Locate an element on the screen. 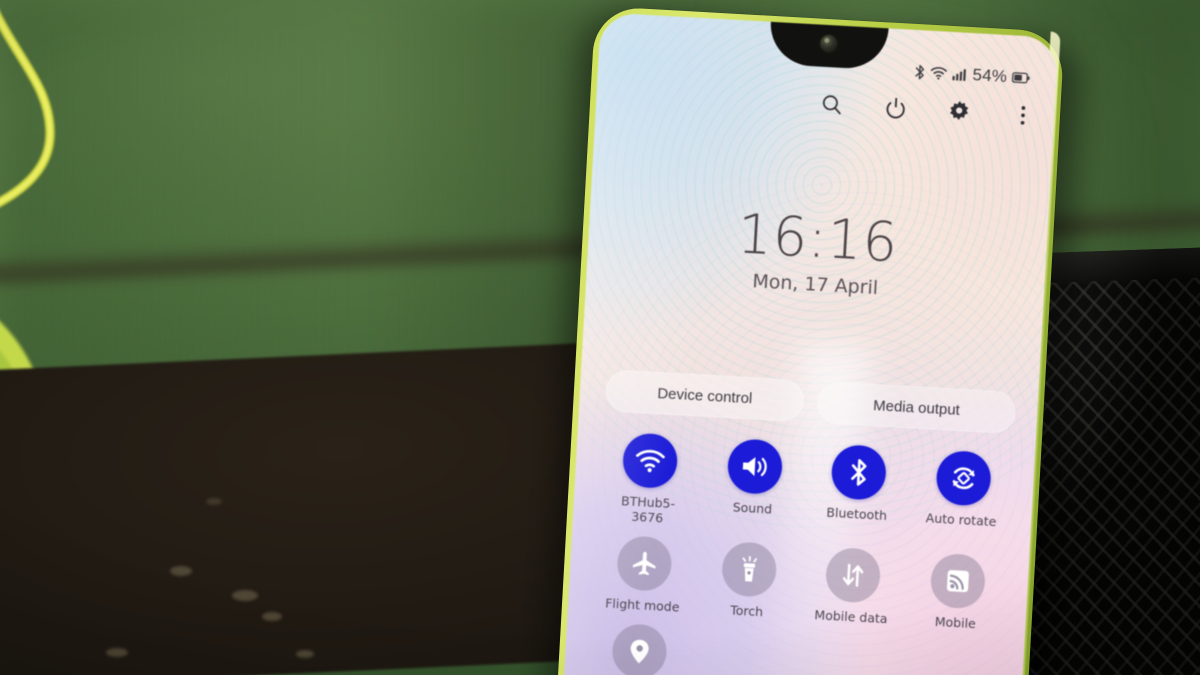 The height and width of the screenshot is (675, 1200). tile-label: Torch is located at coordinates (746, 611).